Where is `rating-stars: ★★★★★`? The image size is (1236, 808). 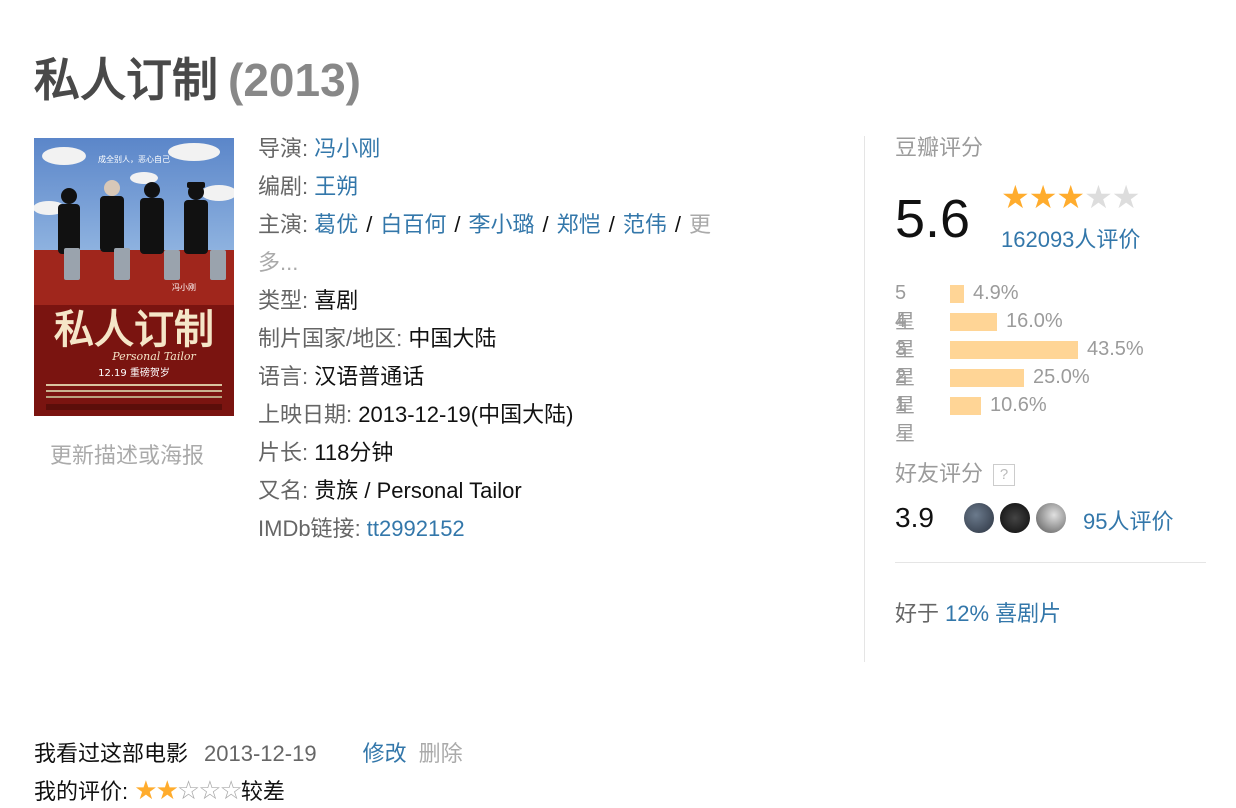
rating-stars: ★★★★★ is located at coordinates (1071, 197).